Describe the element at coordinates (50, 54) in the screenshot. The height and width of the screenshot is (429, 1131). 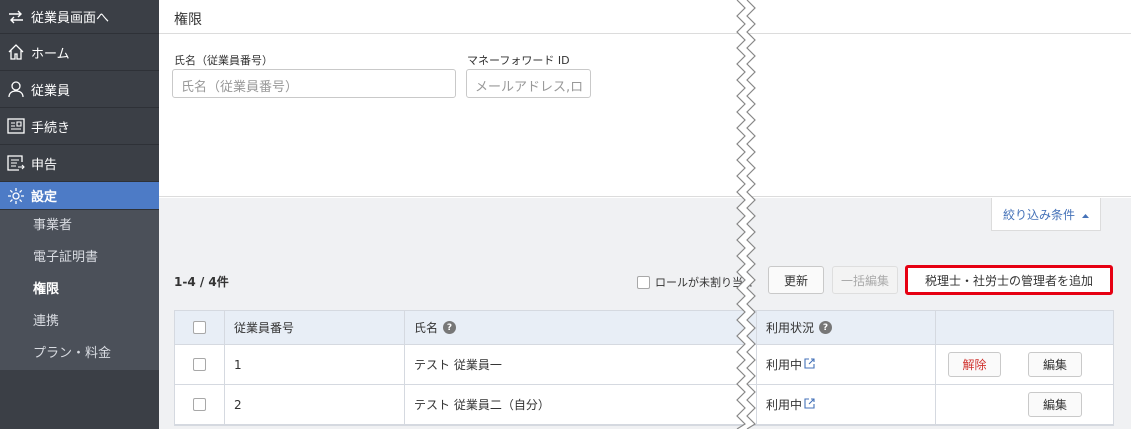
I see `sidebar-item-label: ホーム` at that location.